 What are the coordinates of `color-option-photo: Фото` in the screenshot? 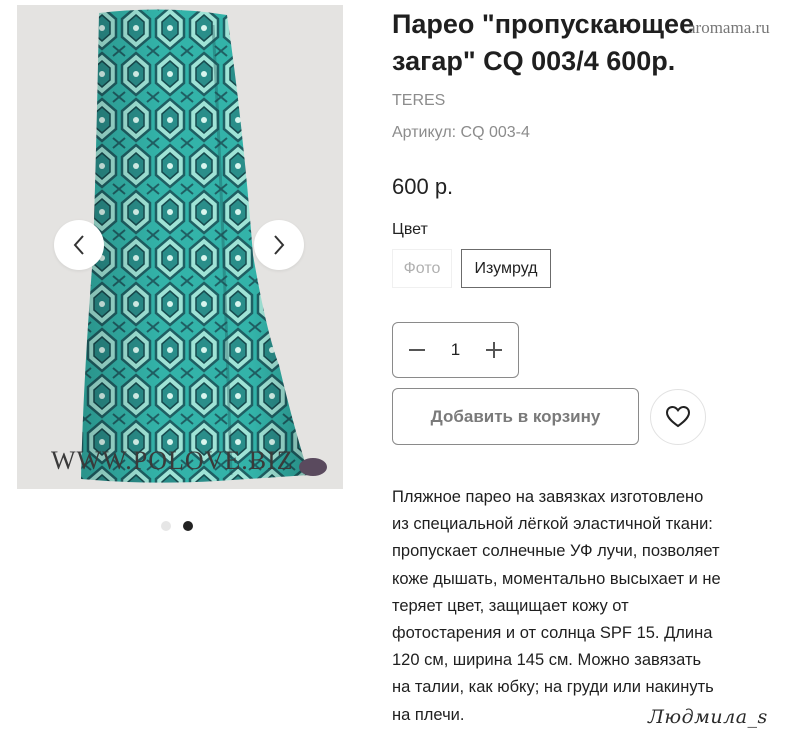 It's located at (422, 268).